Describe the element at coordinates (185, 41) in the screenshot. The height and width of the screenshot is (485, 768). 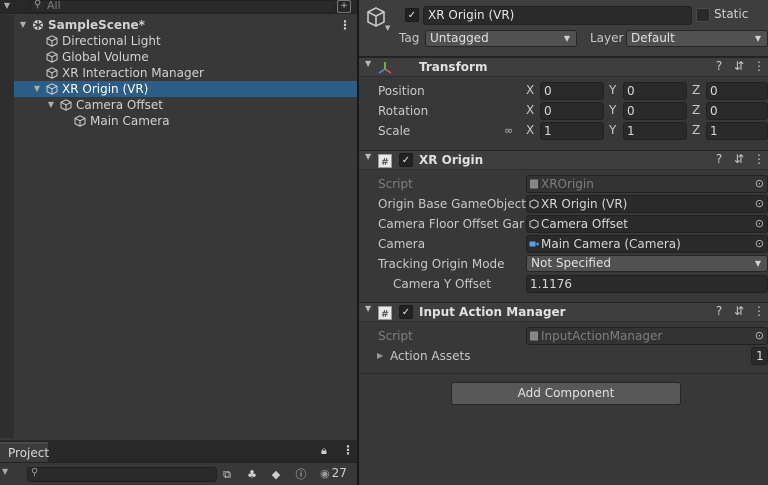
I see `hierarchy-item: Directional Light` at that location.